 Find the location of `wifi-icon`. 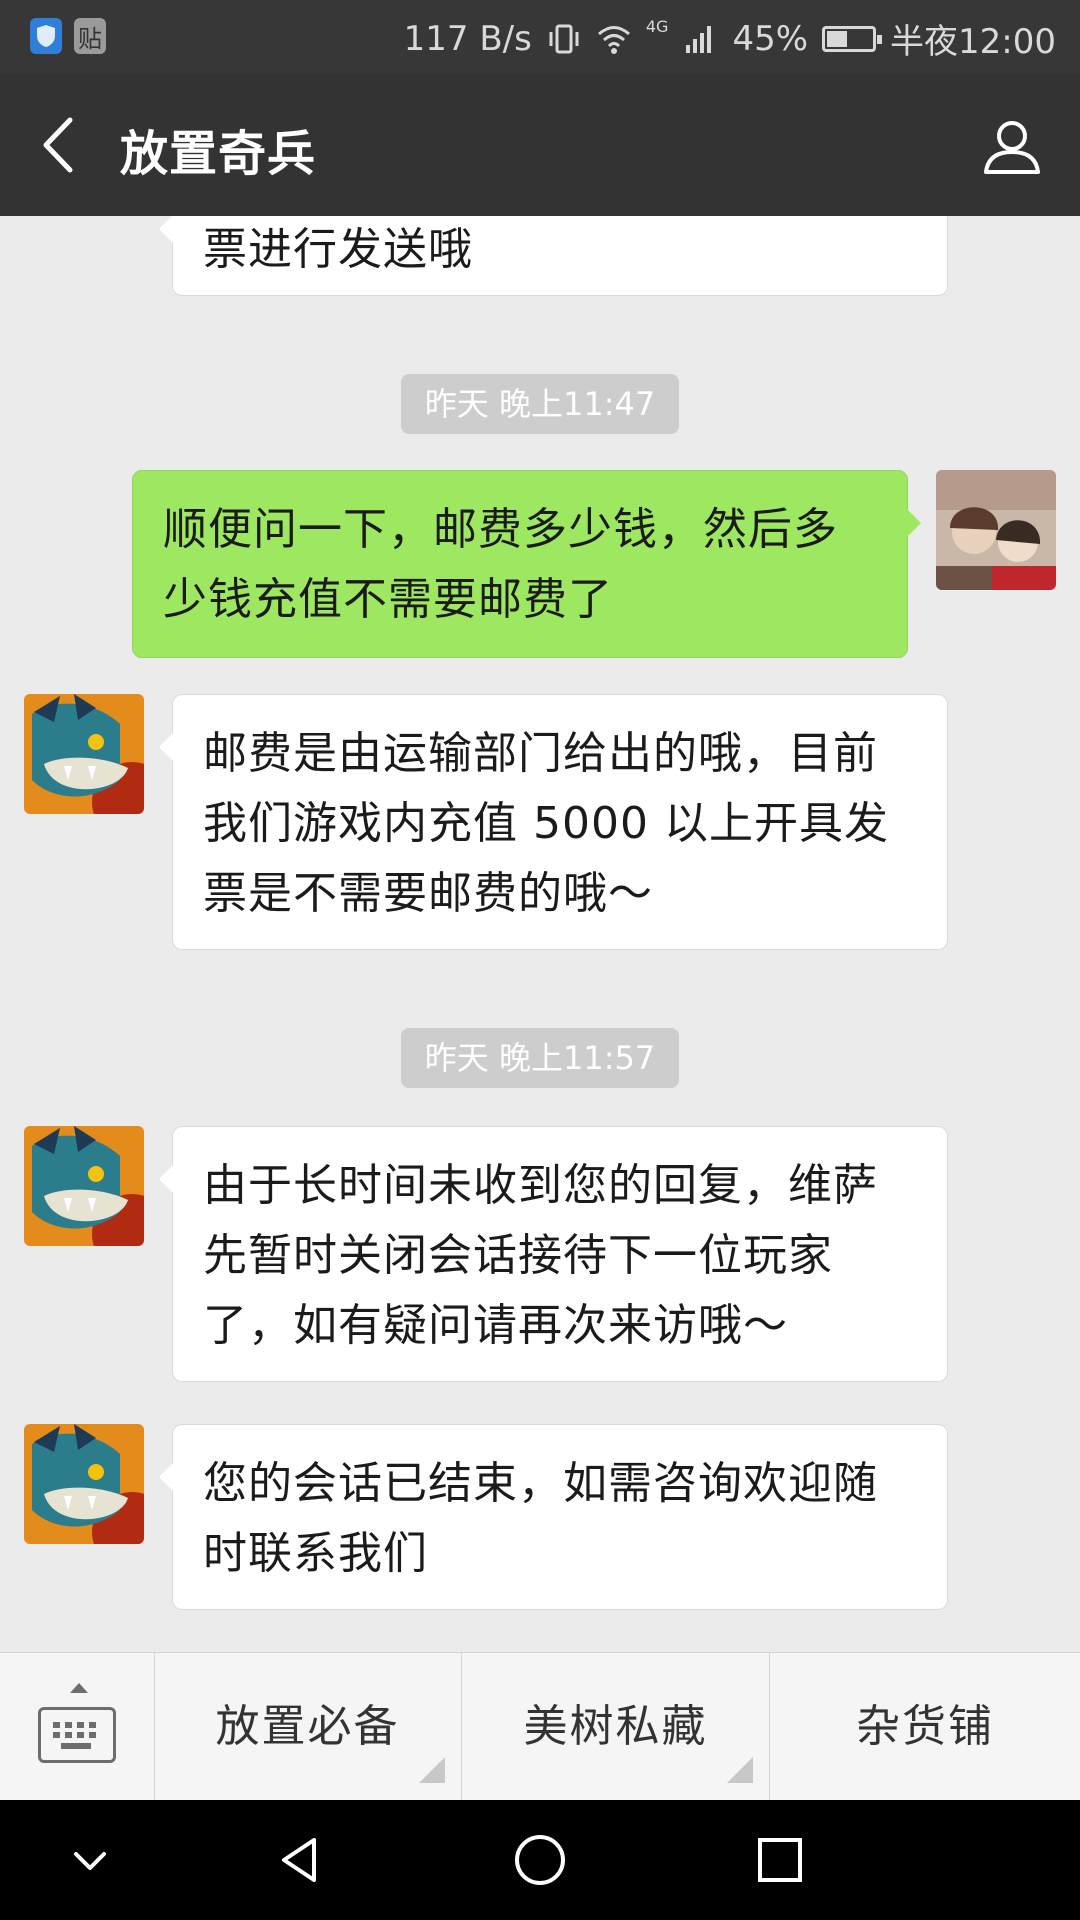

wifi-icon is located at coordinates (613, 39).